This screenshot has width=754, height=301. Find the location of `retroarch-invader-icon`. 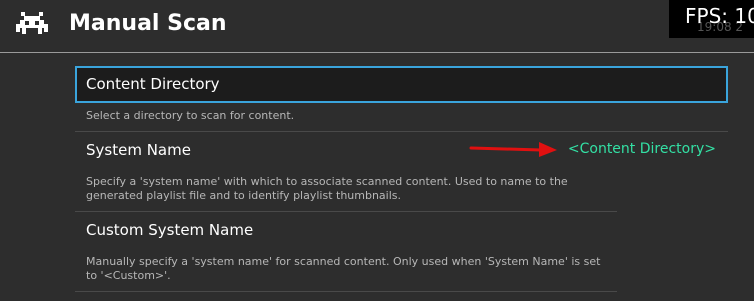

retroarch-invader-icon is located at coordinates (32, 24).